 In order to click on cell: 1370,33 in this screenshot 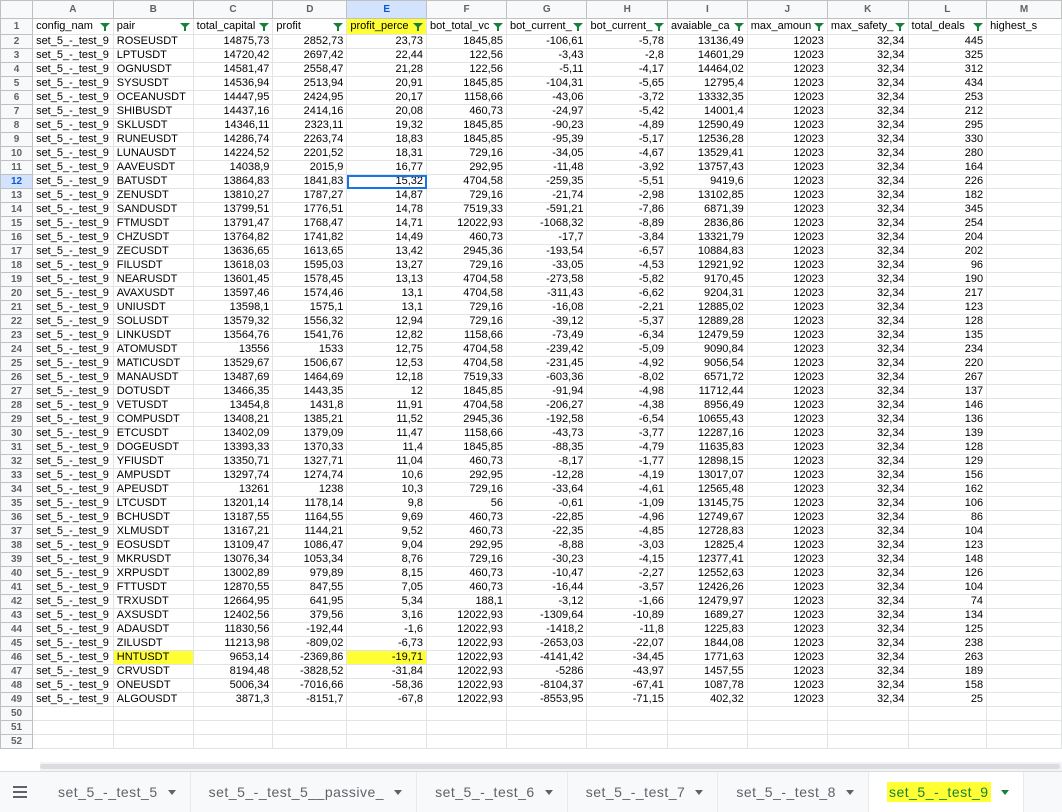, I will do `click(310, 447)`.